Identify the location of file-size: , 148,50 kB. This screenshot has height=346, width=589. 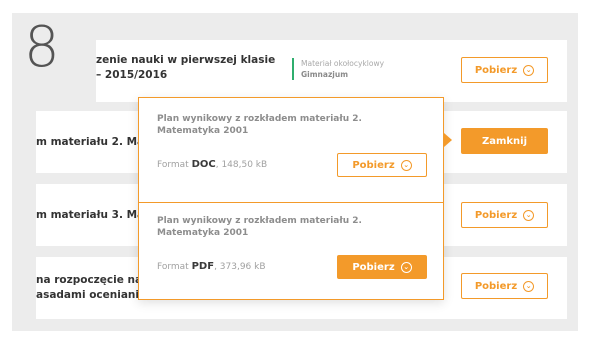
(241, 165).